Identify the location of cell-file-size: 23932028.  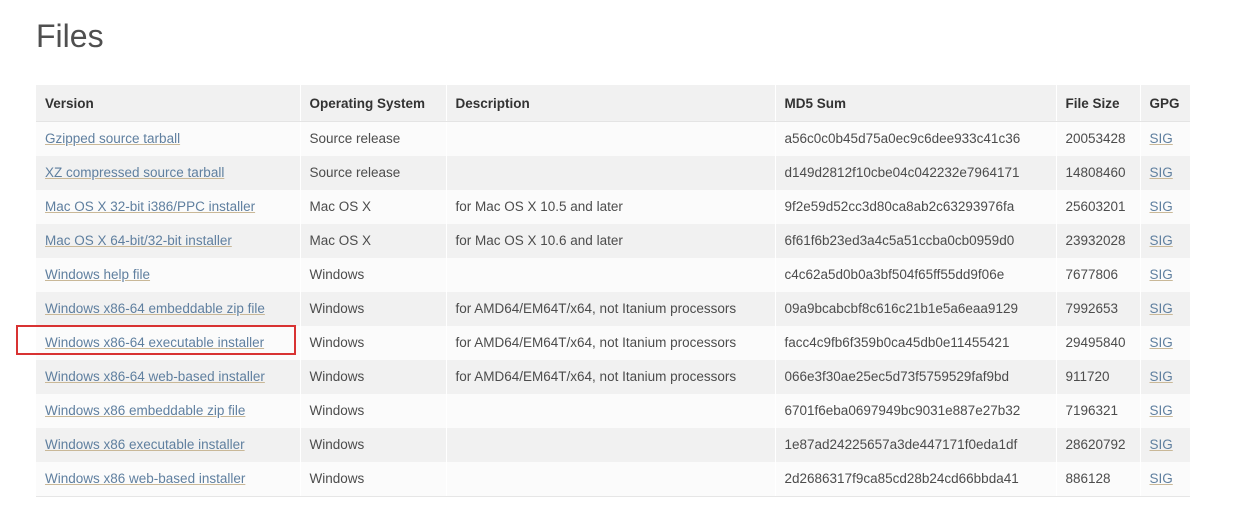
(1098, 241).